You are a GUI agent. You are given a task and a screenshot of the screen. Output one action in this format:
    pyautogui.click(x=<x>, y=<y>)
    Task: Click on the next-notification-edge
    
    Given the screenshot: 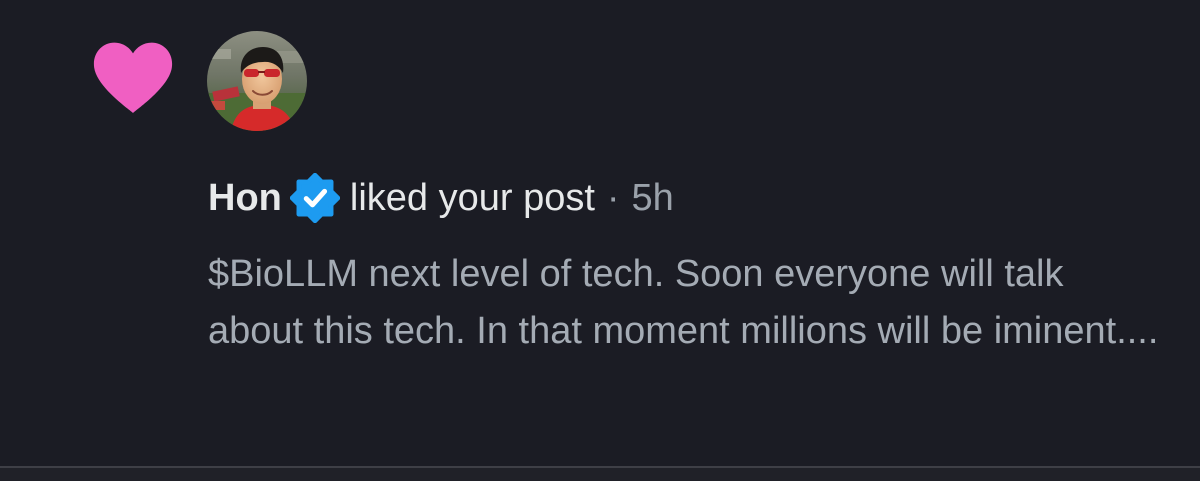 What is the action you would take?
    pyautogui.click(x=600, y=474)
    